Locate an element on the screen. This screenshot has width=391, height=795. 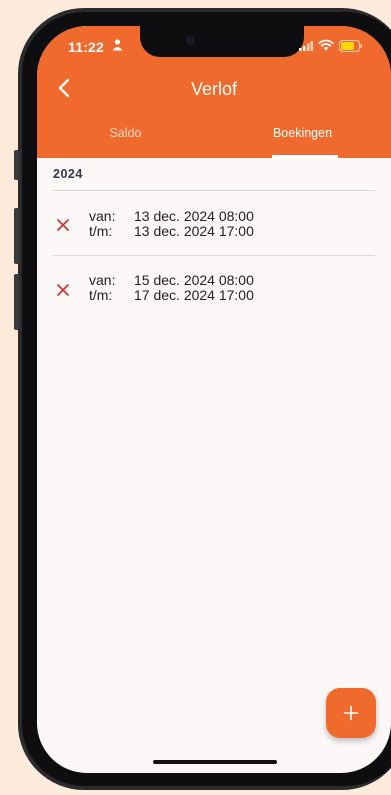
add-booking-button is located at coordinates (351, 713).